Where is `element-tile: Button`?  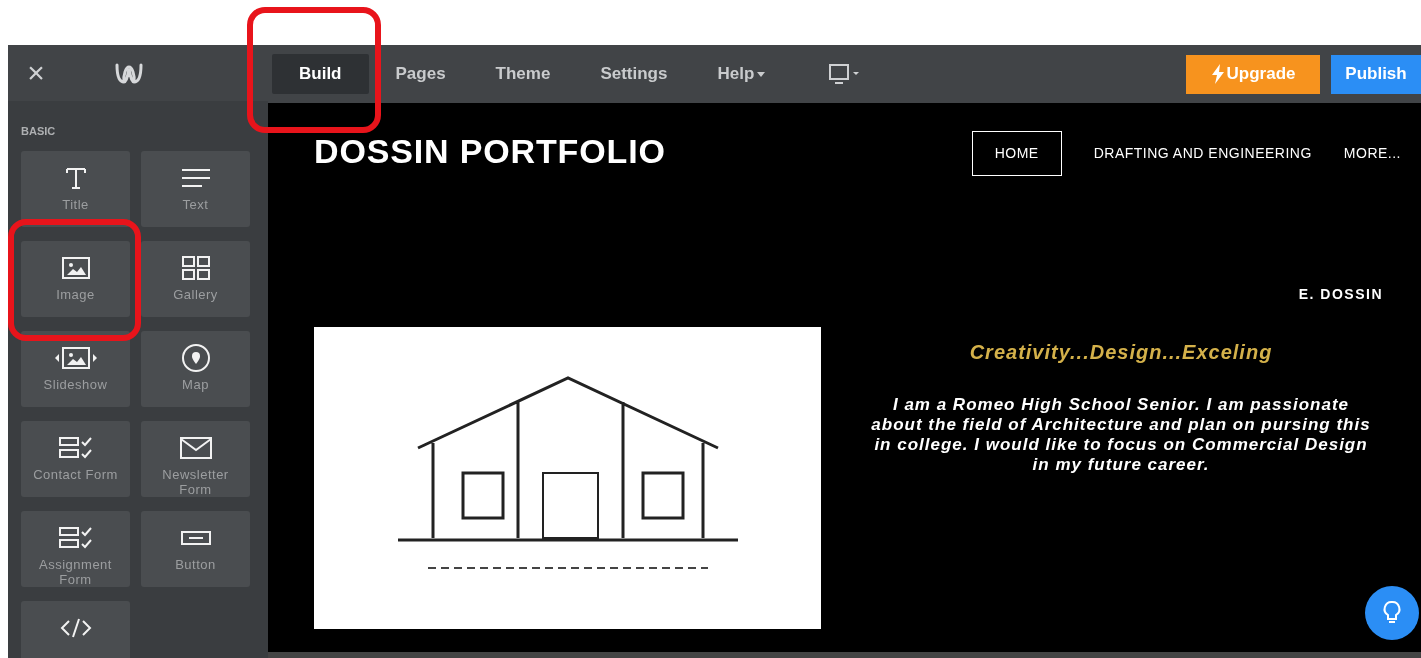 element-tile: Button is located at coordinates (195, 549).